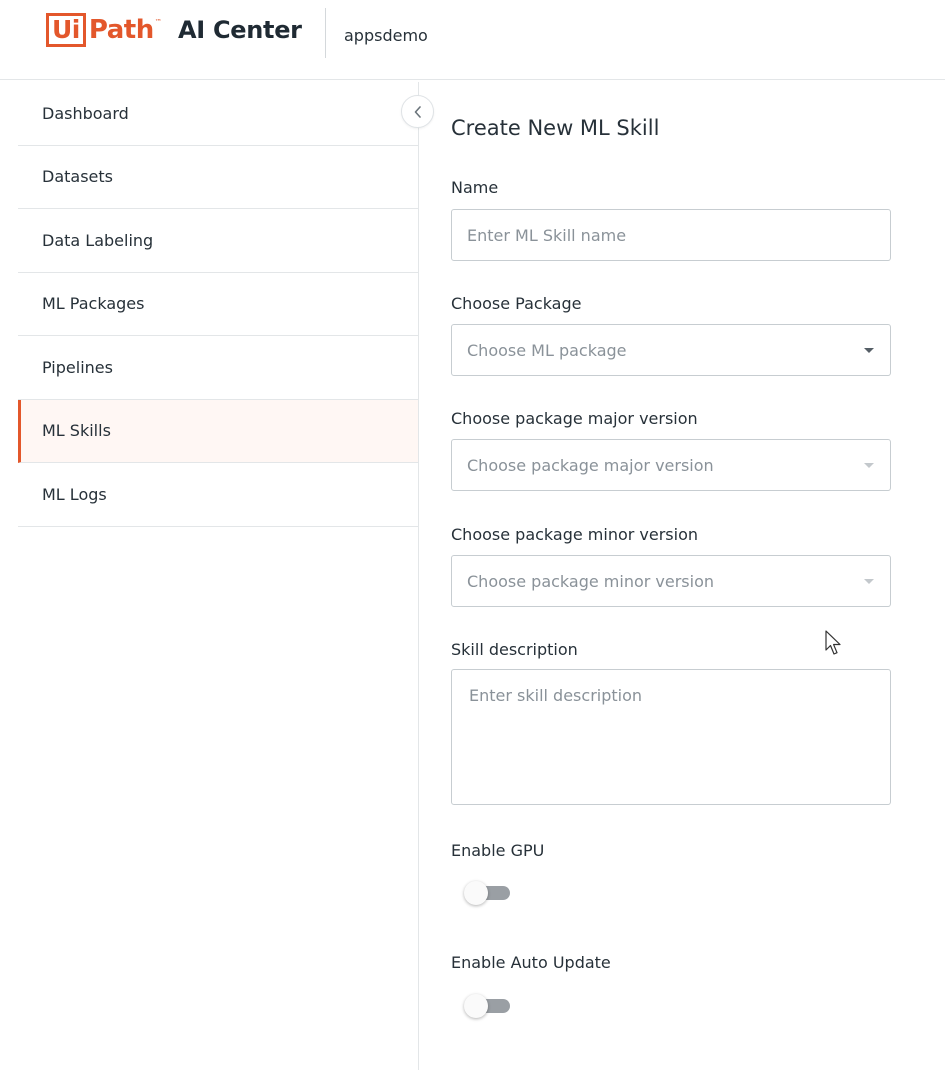 The image size is (945, 1070). I want to click on enable-gpu-label: Enable GPU, so click(498, 850).